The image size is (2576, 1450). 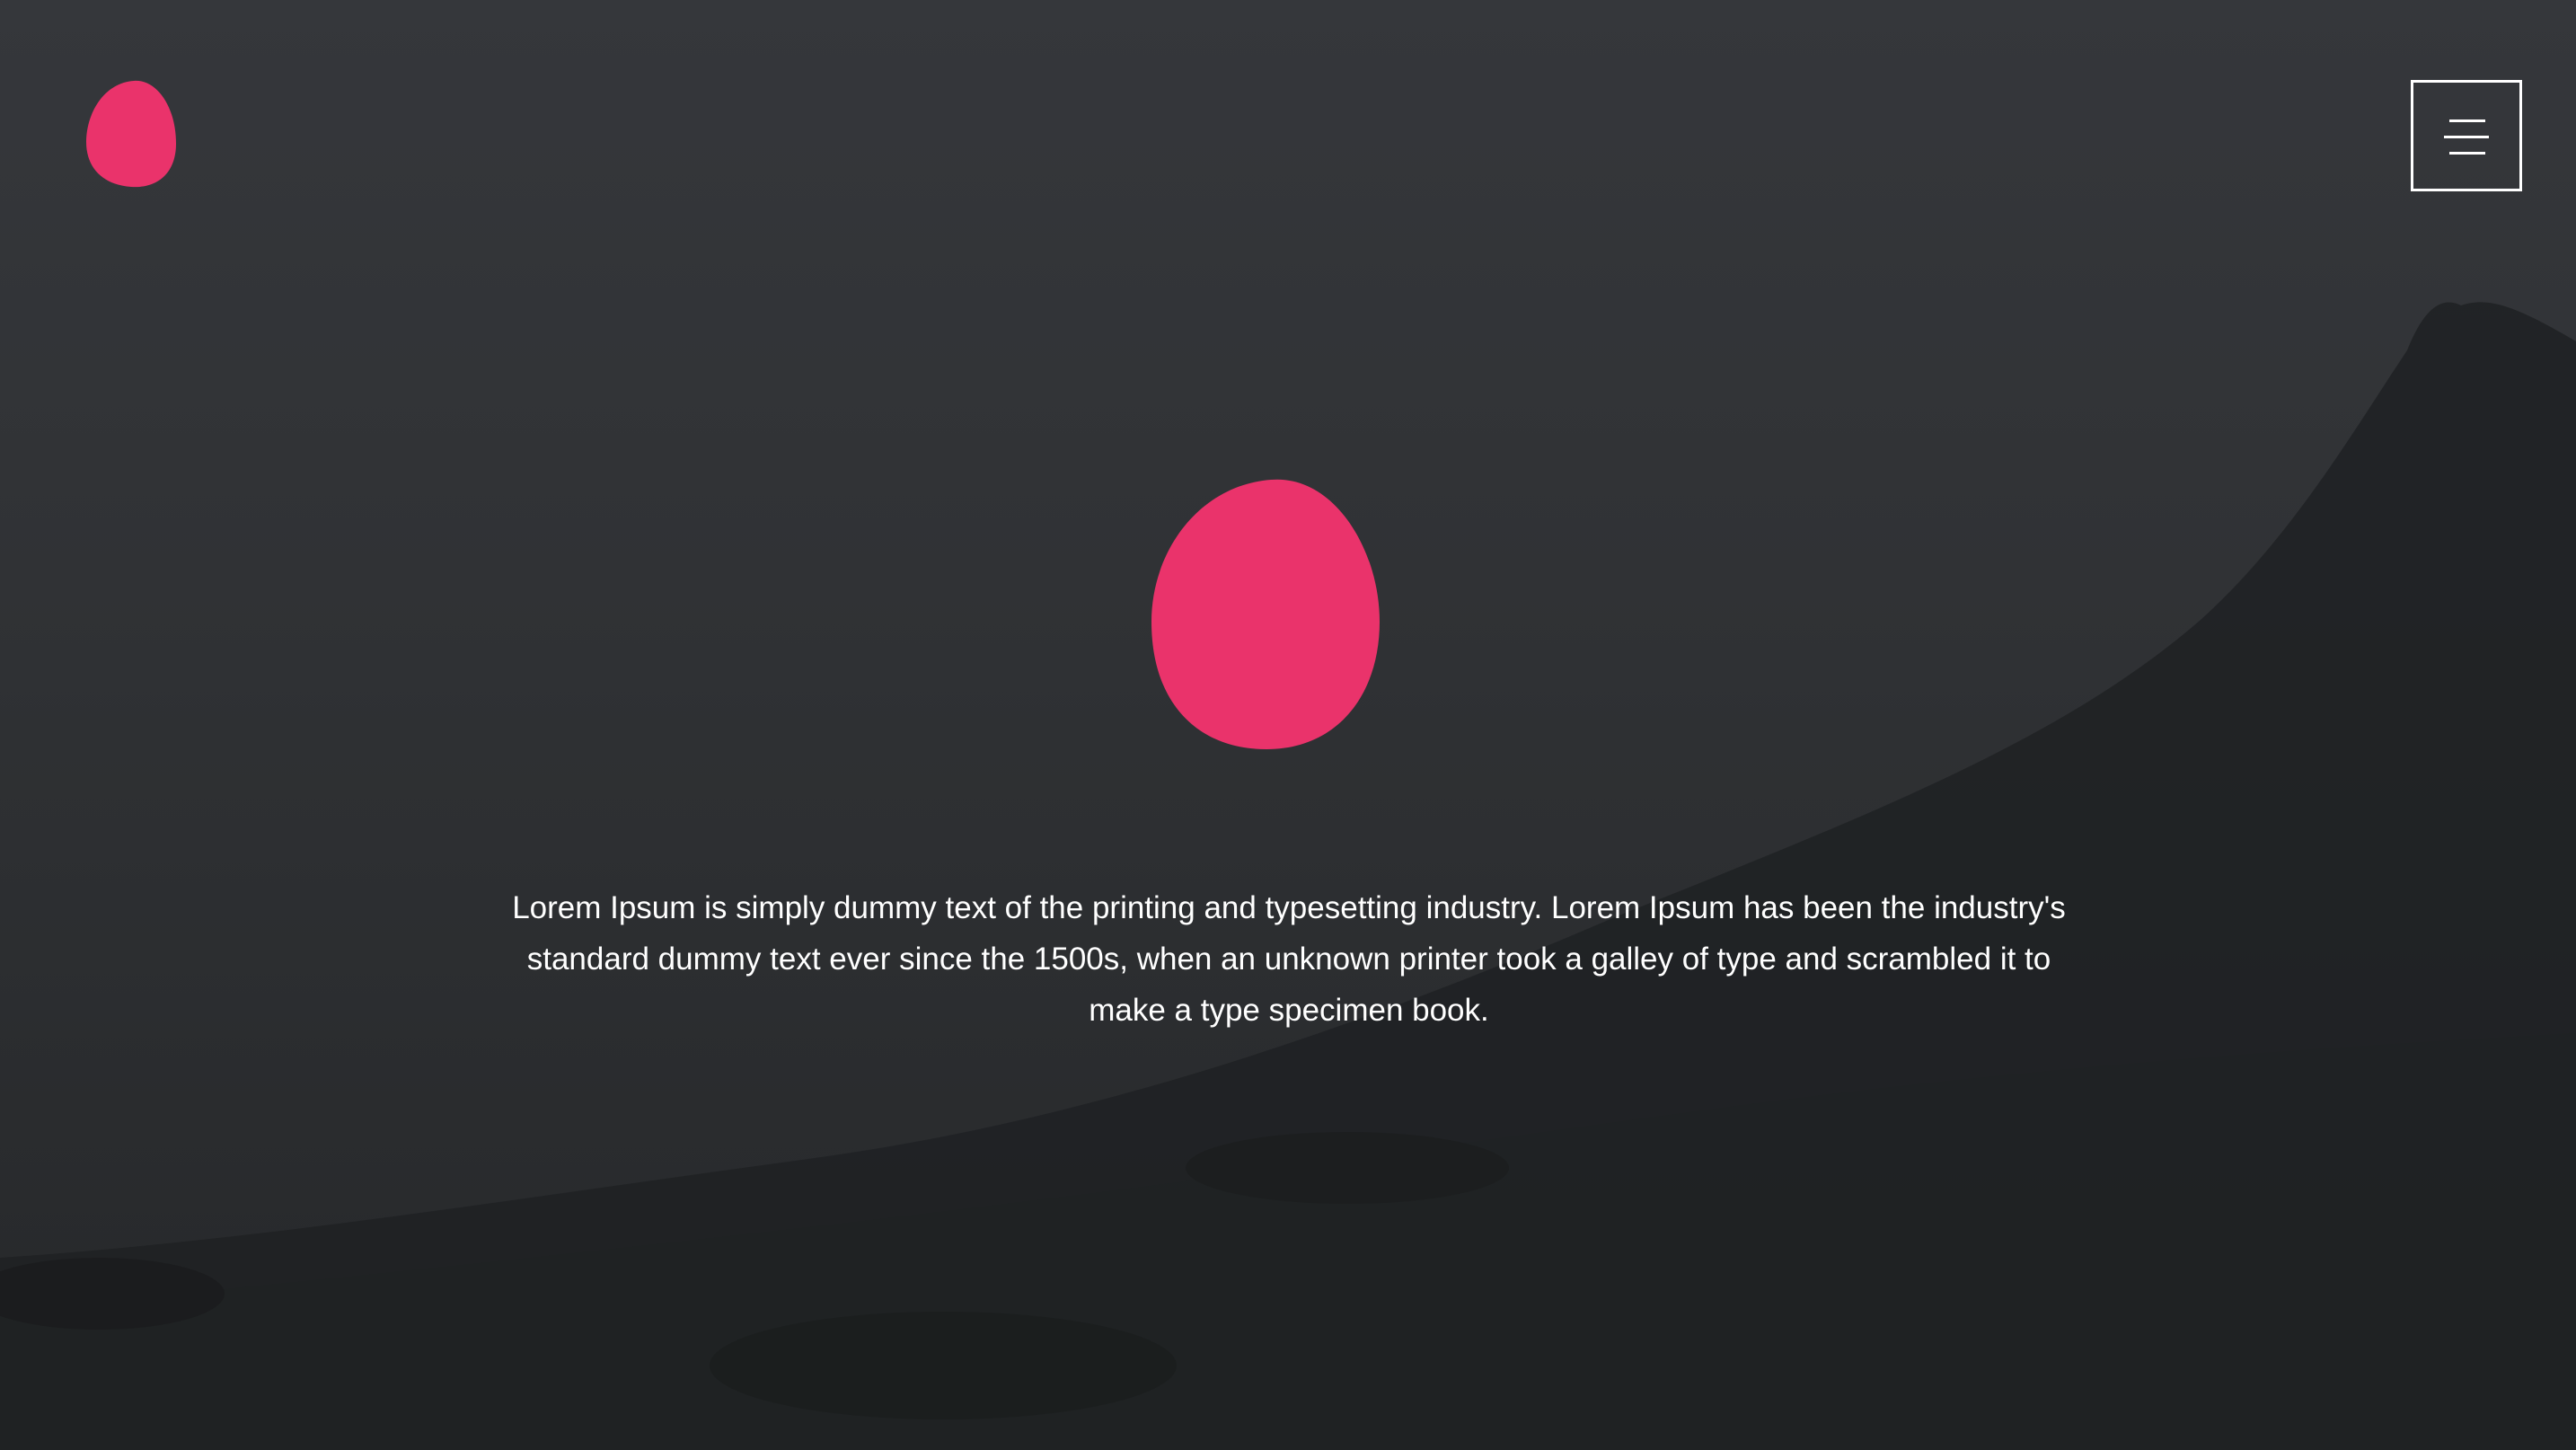 I want to click on menu-button, so click(x=2466, y=135).